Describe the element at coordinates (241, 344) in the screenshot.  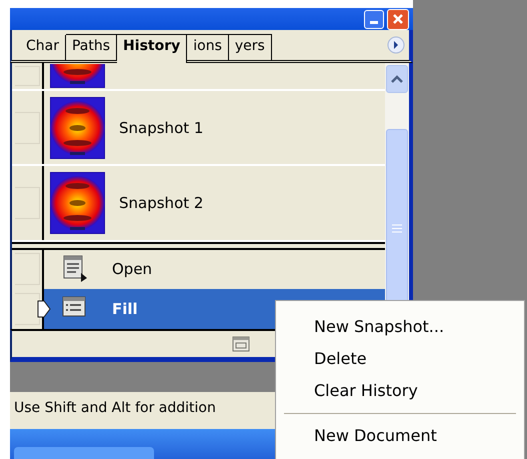
I see `window-icon` at that location.